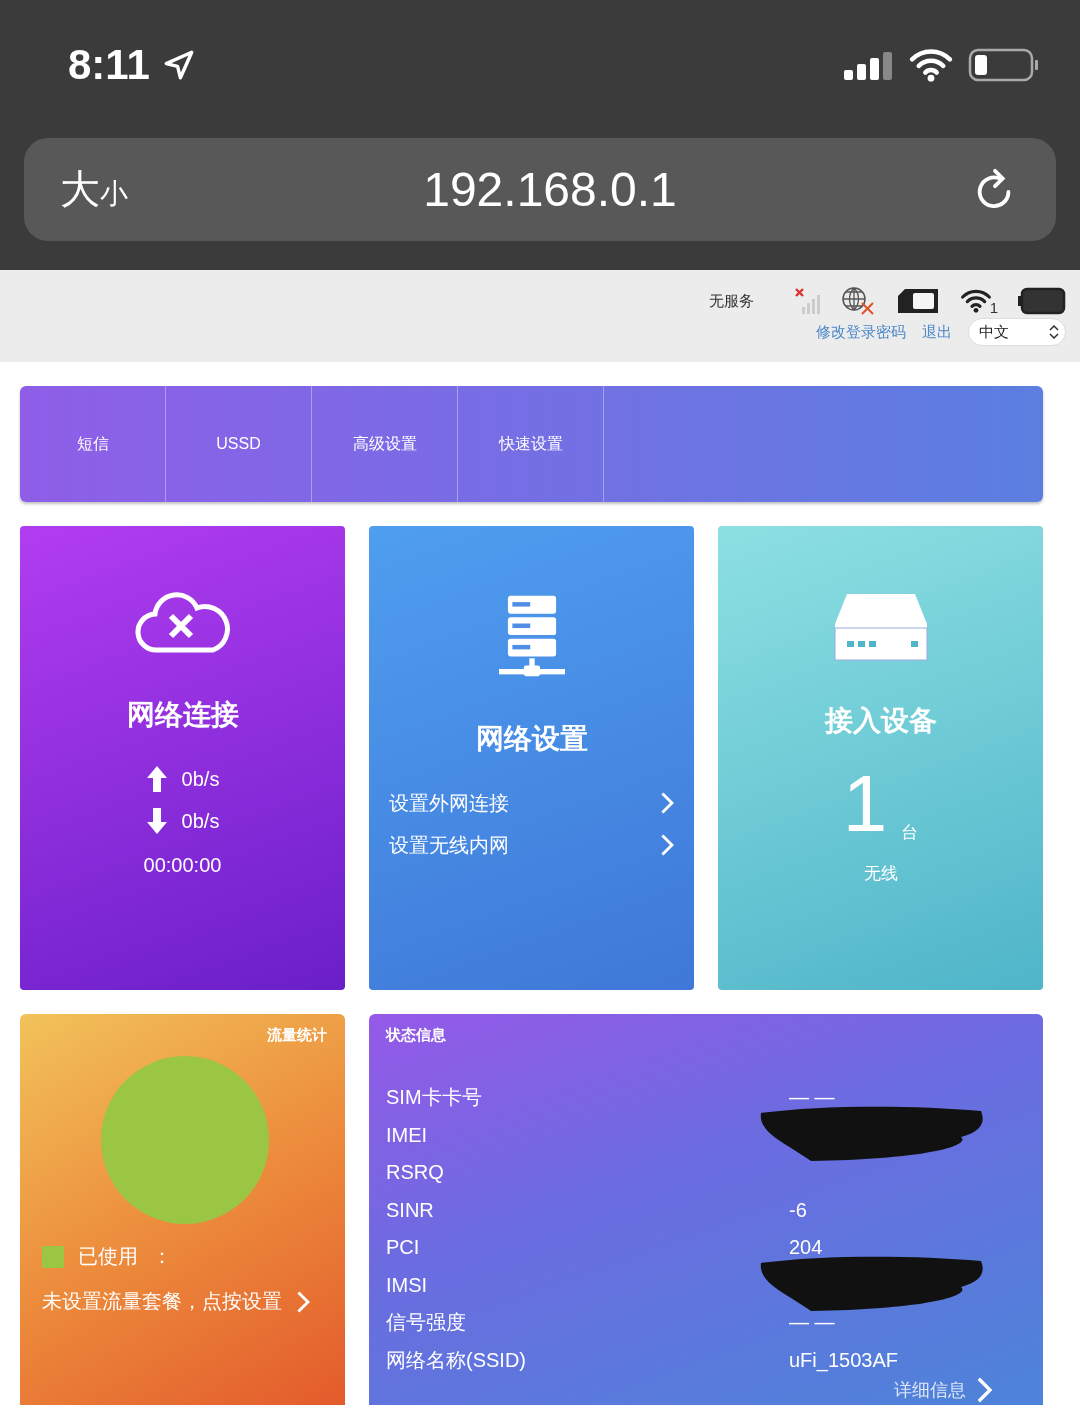 The image size is (1080, 1405). I want to click on nav-tab: 短信, so click(93, 444).